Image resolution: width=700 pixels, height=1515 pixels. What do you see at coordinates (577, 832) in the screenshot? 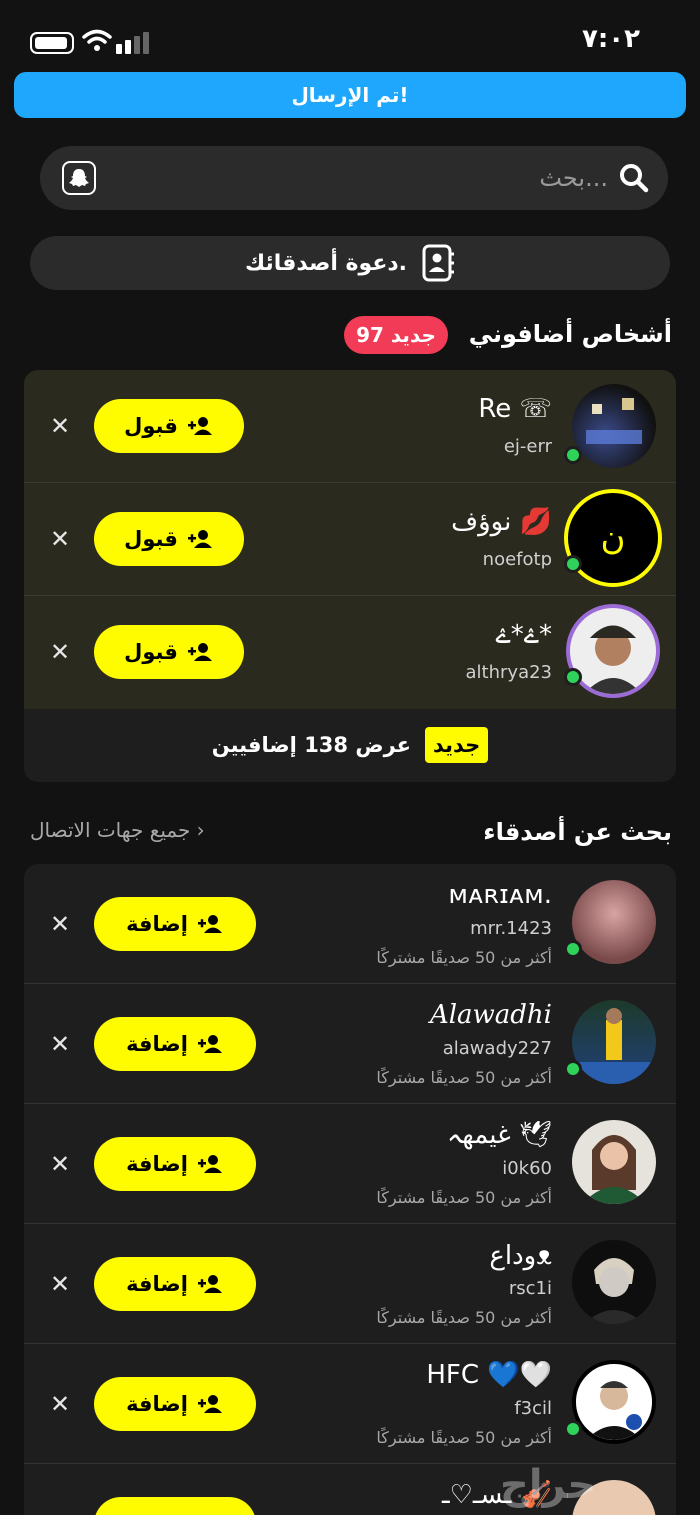
I see `find-friends-title: بحث عن أصدقاء` at bounding box center [577, 832].